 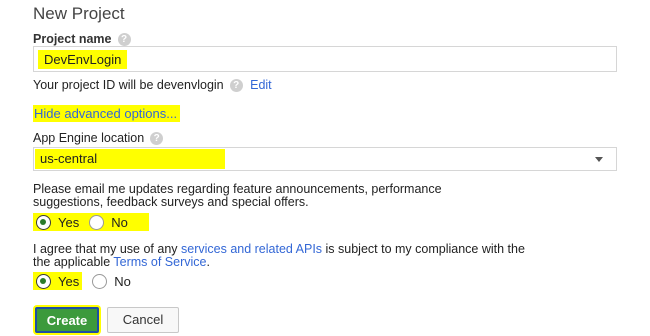 I want to click on terms-line2-prefix: the applicable, so click(x=73, y=262).